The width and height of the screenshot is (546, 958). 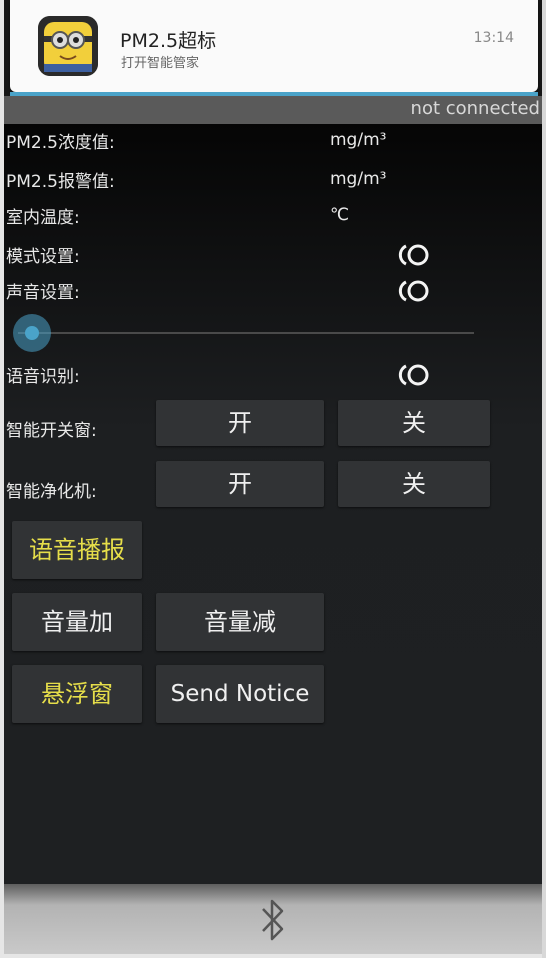 I want to click on notification-title: PM2.5超标, so click(x=168, y=41).